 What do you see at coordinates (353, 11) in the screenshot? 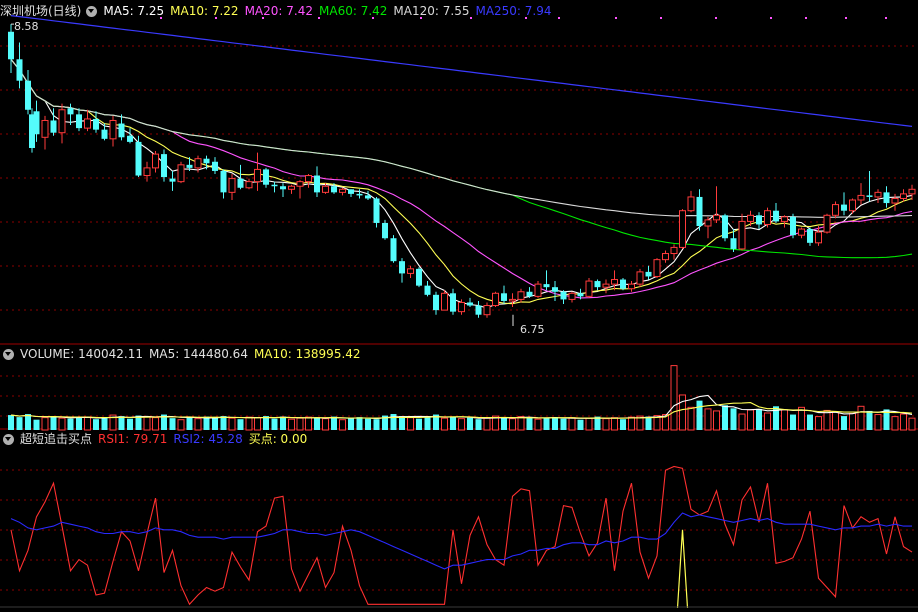
I see `ma60-value: MA60: 7.42` at bounding box center [353, 11].